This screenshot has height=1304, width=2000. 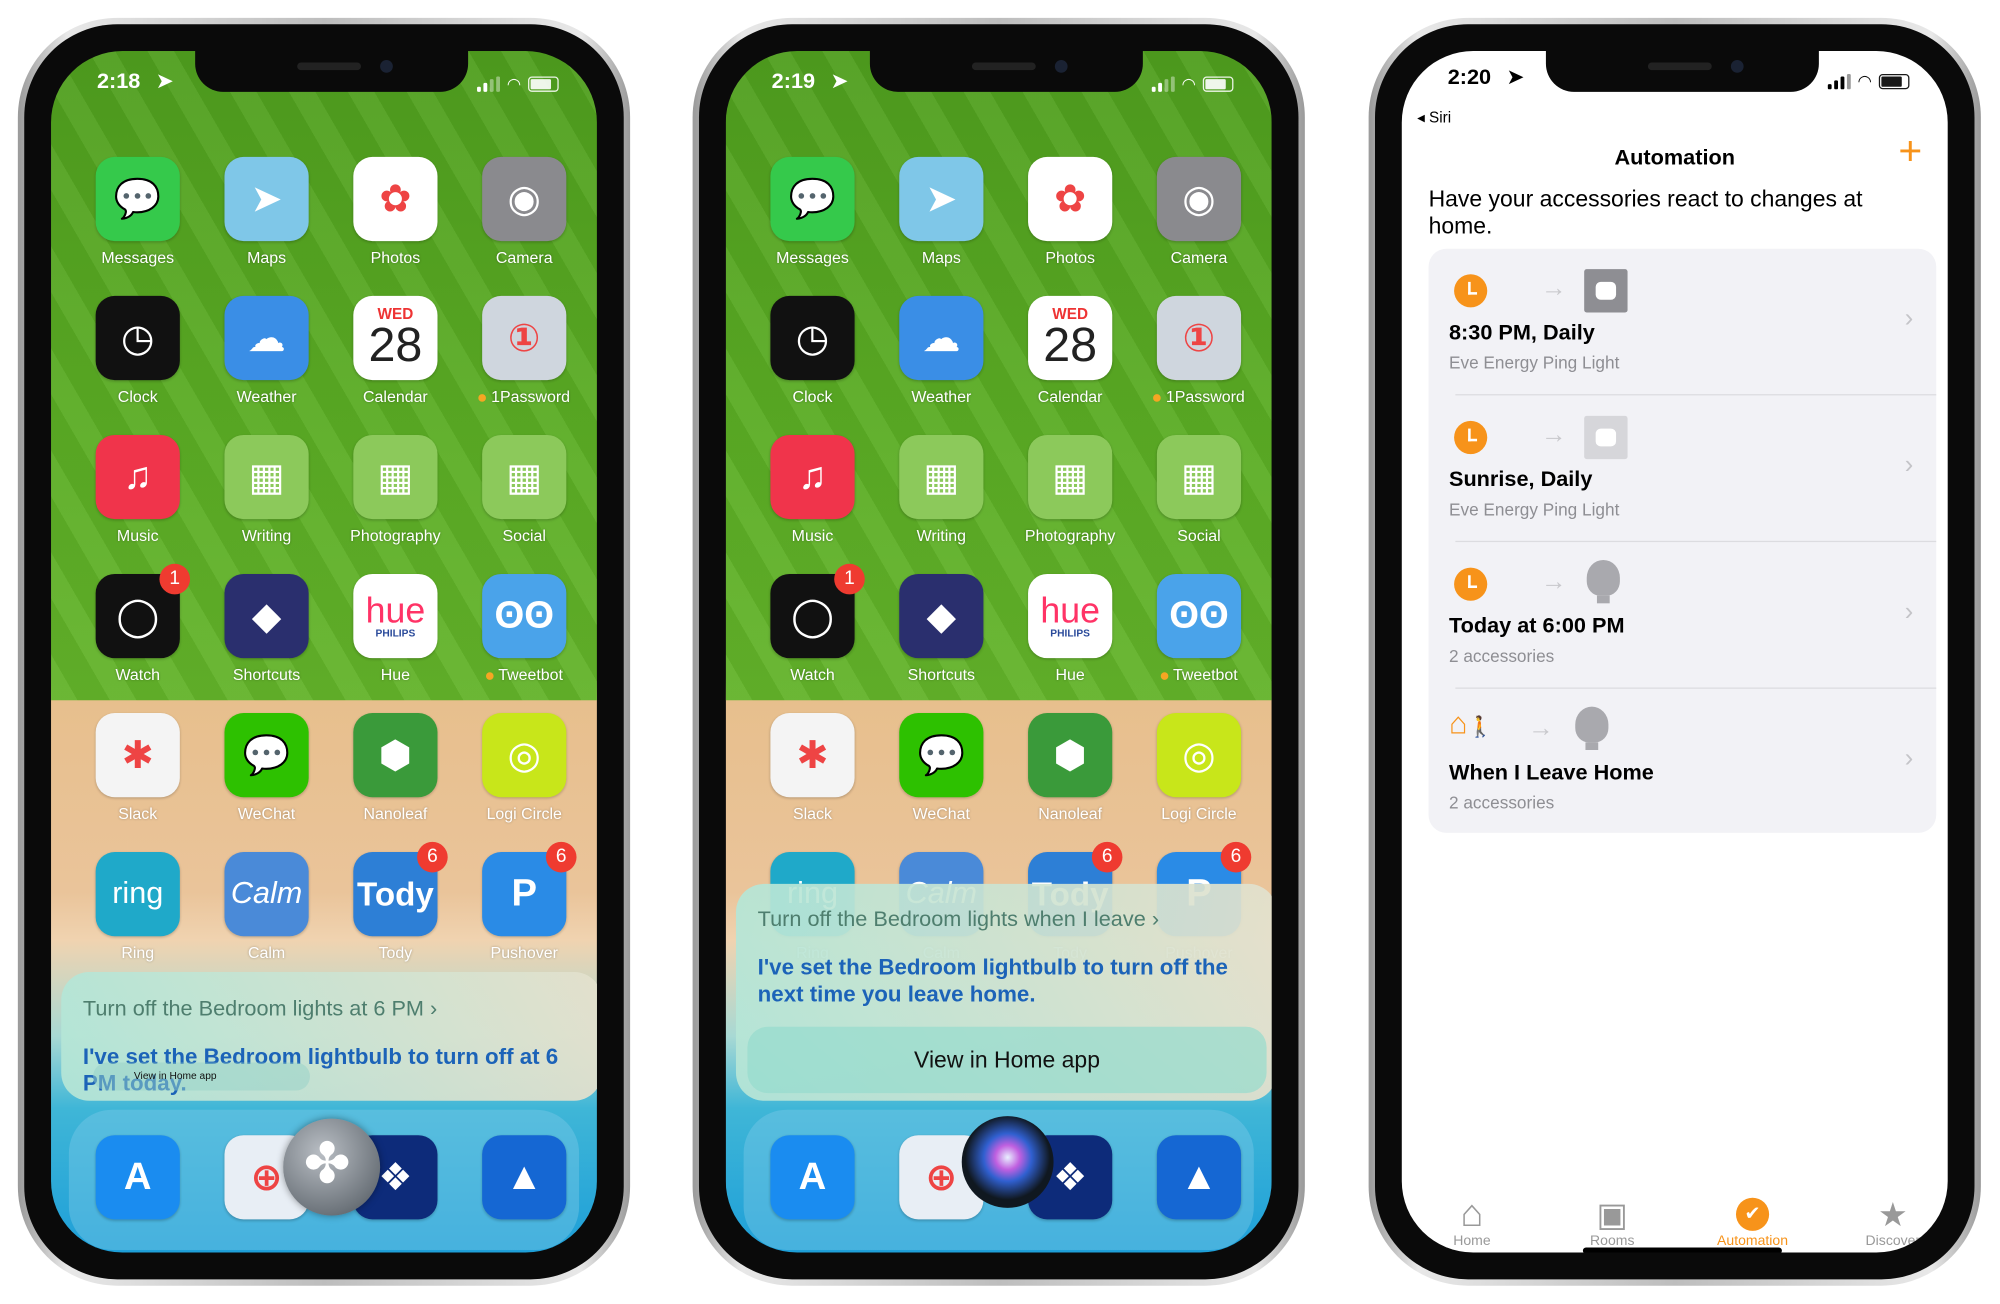 I want to click on app-label: Hue, so click(x=1070, y=674).